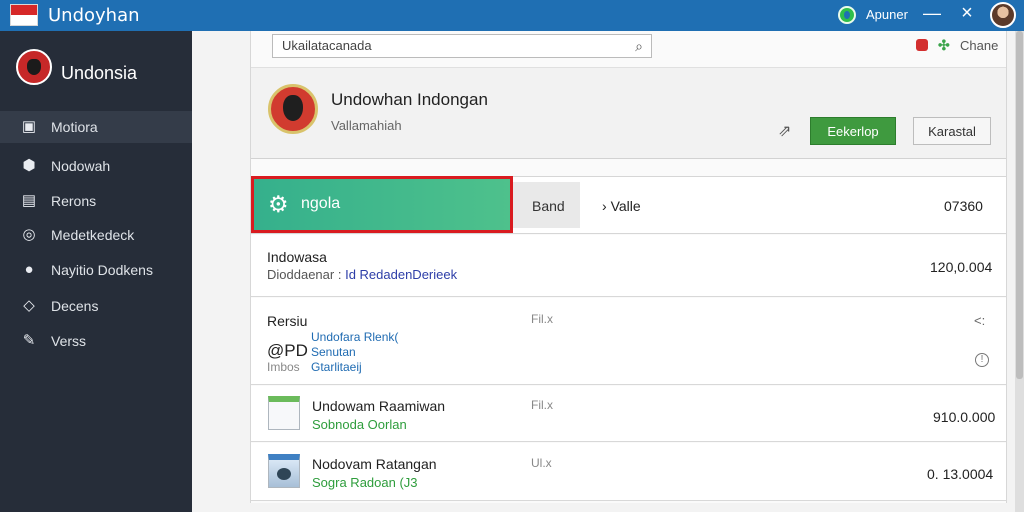 The width and height of the screenshot is (1024, 512). What do you see at coordinates (512, 15) in the screenshot?
I see `title-bar: Undoyhan Apuner — ×` at bounding box center [512, 15].